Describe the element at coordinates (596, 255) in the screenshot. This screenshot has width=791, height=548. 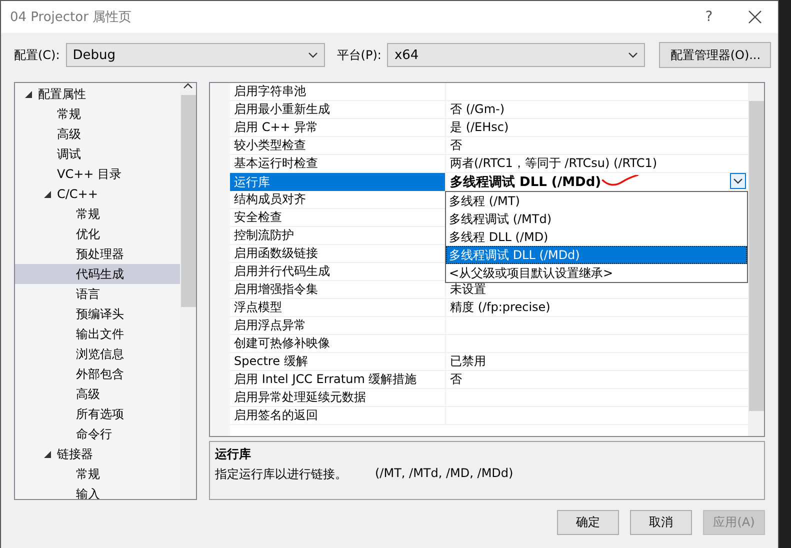
I see `dropdown-option: 多线程调试 DLL (/MDd)` at that location.